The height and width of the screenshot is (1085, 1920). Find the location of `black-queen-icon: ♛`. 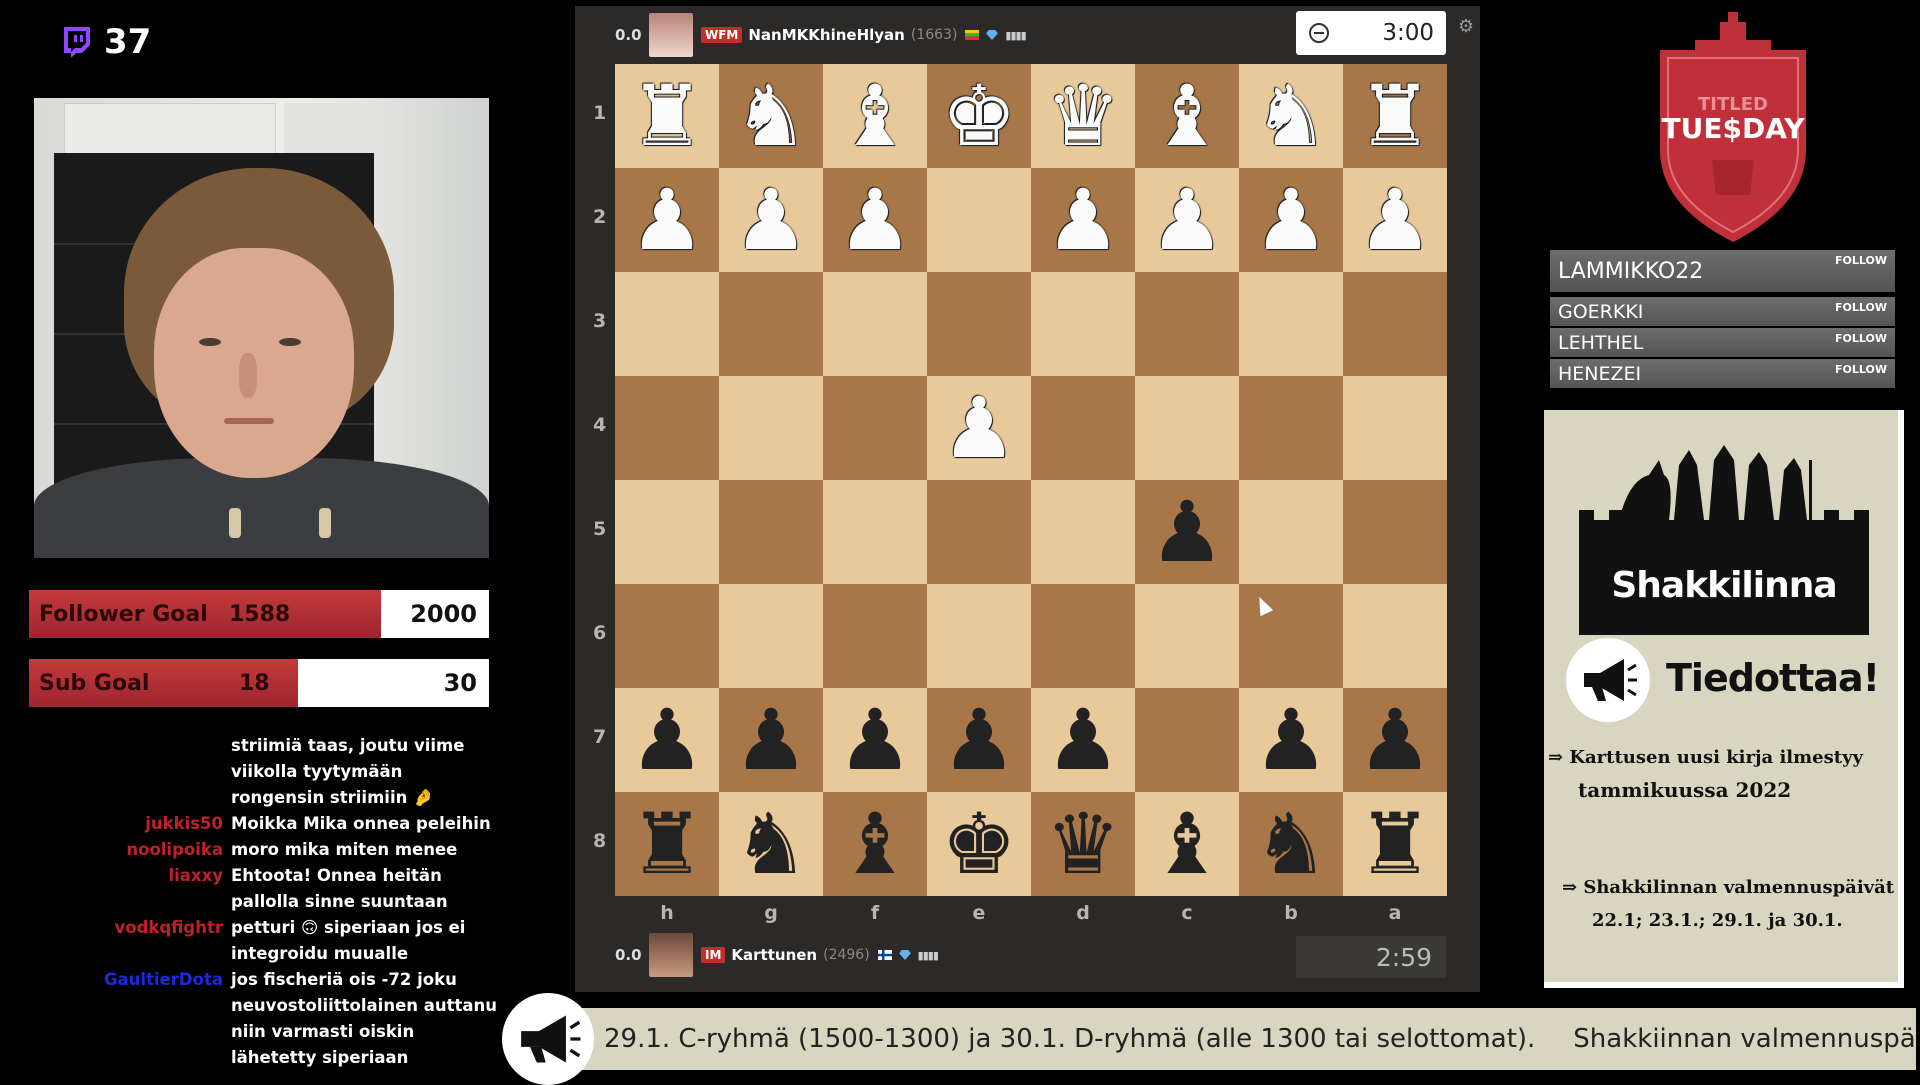

black-queen-icon: ♛ is located at coordinates (1082, 844).